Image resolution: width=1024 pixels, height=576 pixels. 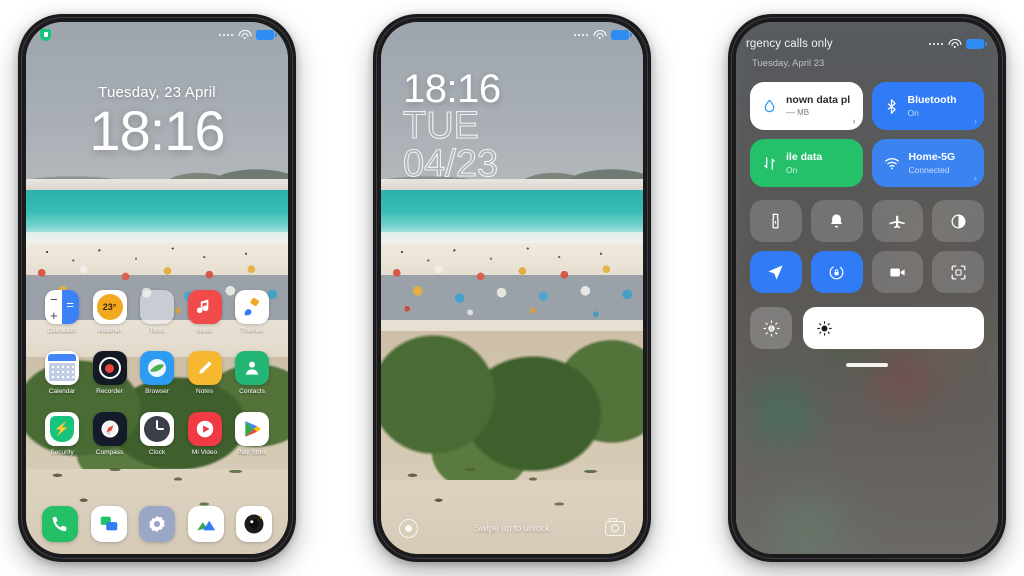 I want to click on airplane-icon, so click(x=897, y=221).